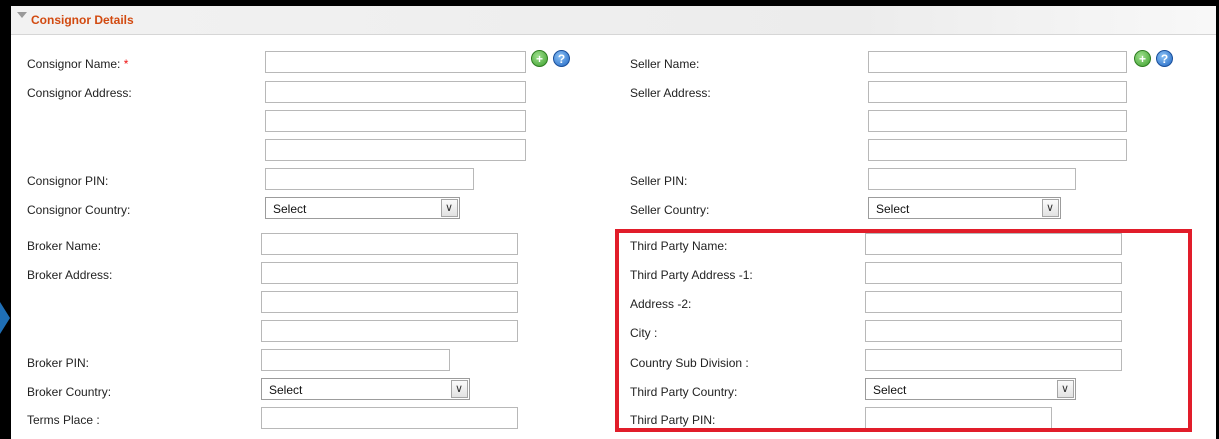 Image resolution: width=1219 pixels, height=439 pixels. What do you see at coordinates (389, 418) in the screenshot?
I see `terms-place-input` at bounding box center [389, 418].